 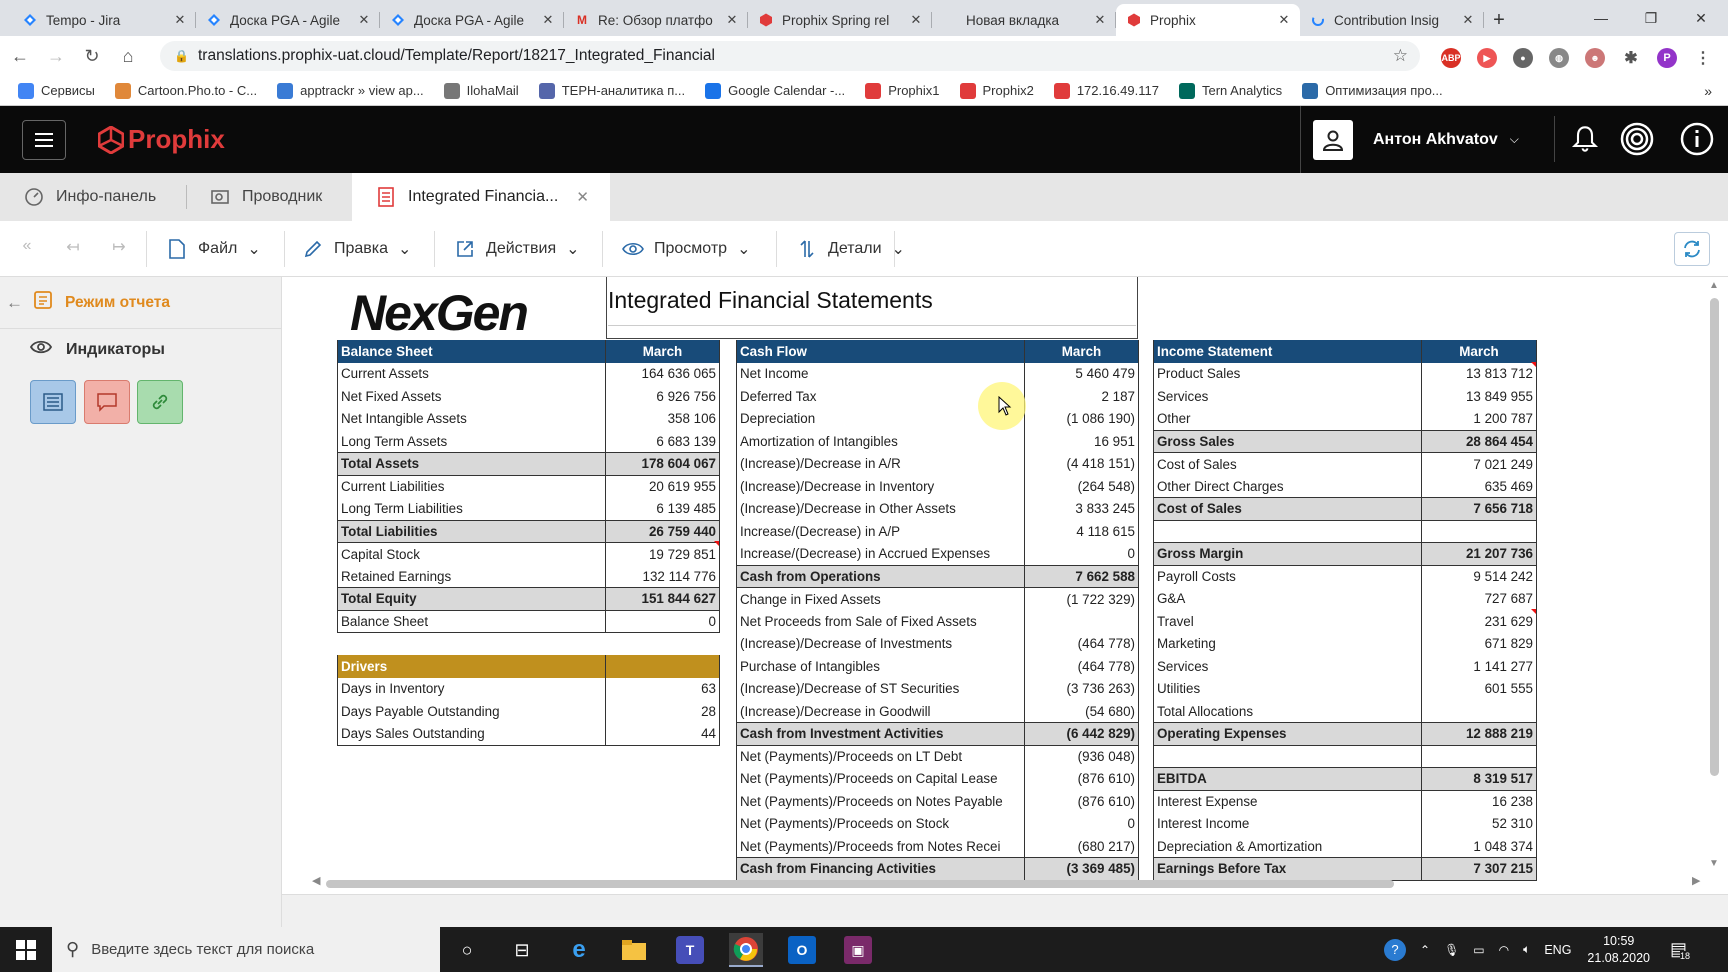 I want to click on restore-button: ❐, so click(x=1651, y=18).